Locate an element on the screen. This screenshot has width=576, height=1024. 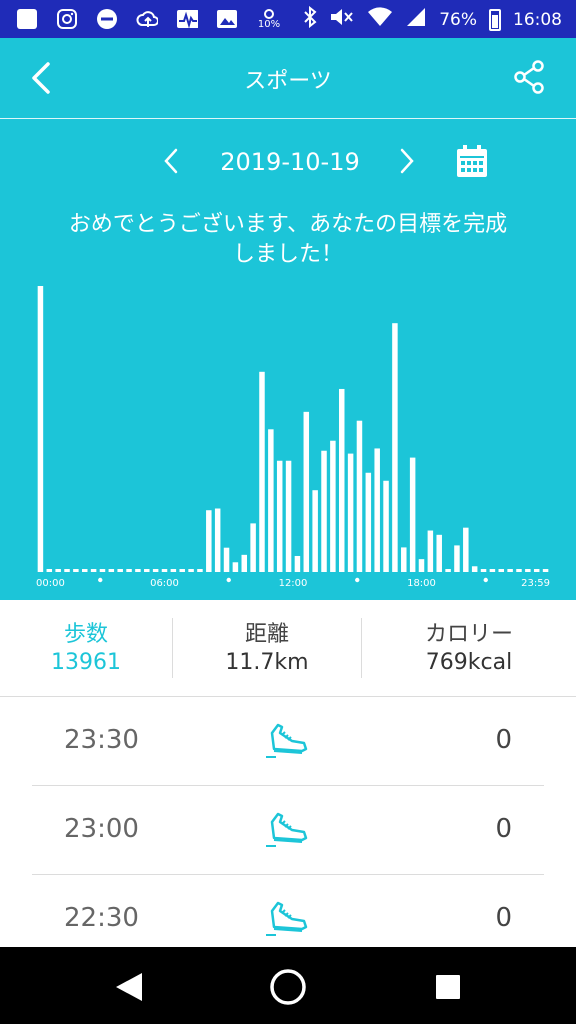
stat-steps: 歩数 13961 is located at coordinates (86, 648).